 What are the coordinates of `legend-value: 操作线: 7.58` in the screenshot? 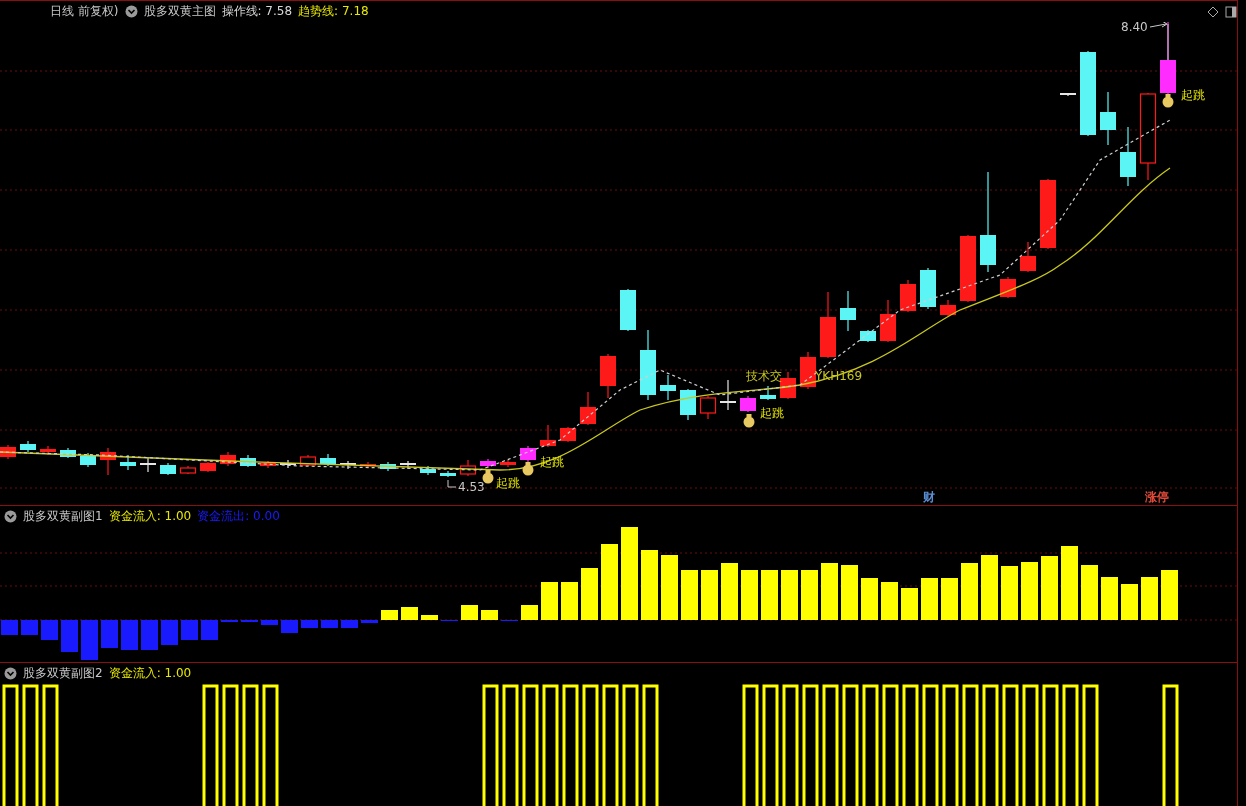 It's located at (257, 11).